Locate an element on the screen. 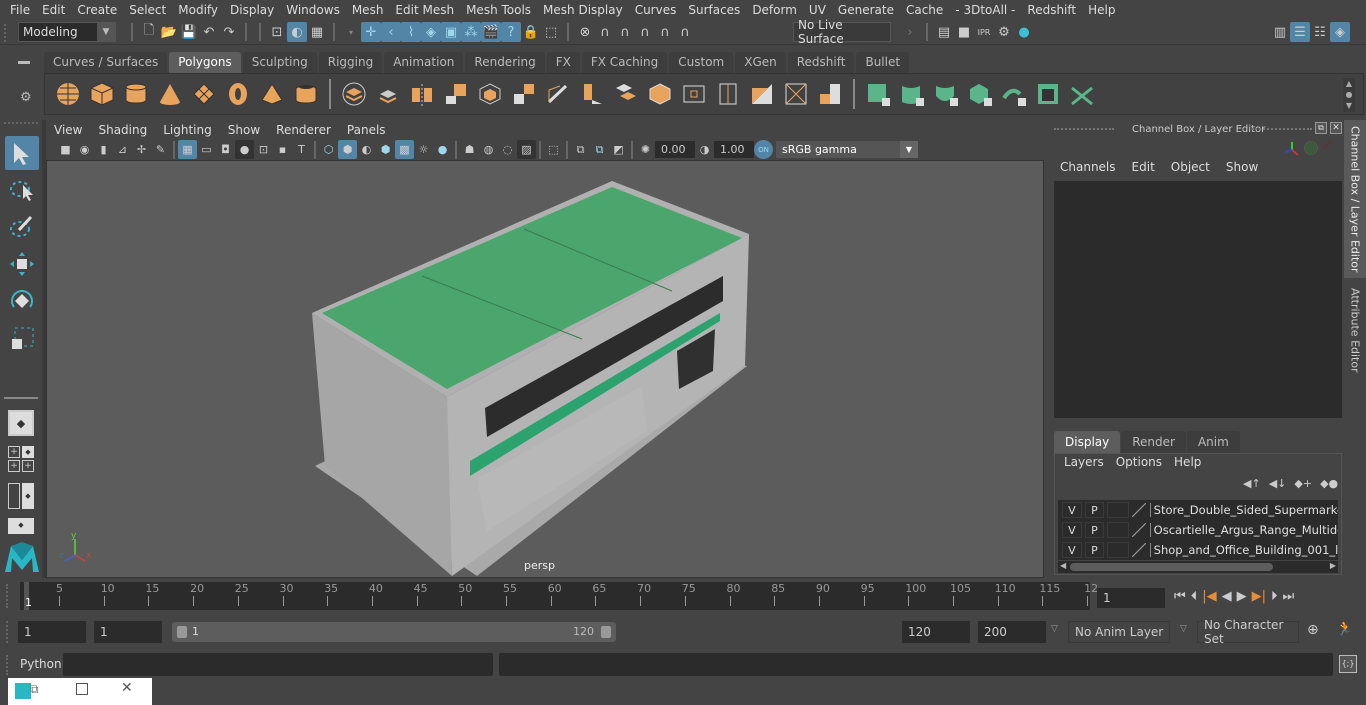 This screenshot has width=1366, height=705. smooth-icon is located at coordinates (456, 94).